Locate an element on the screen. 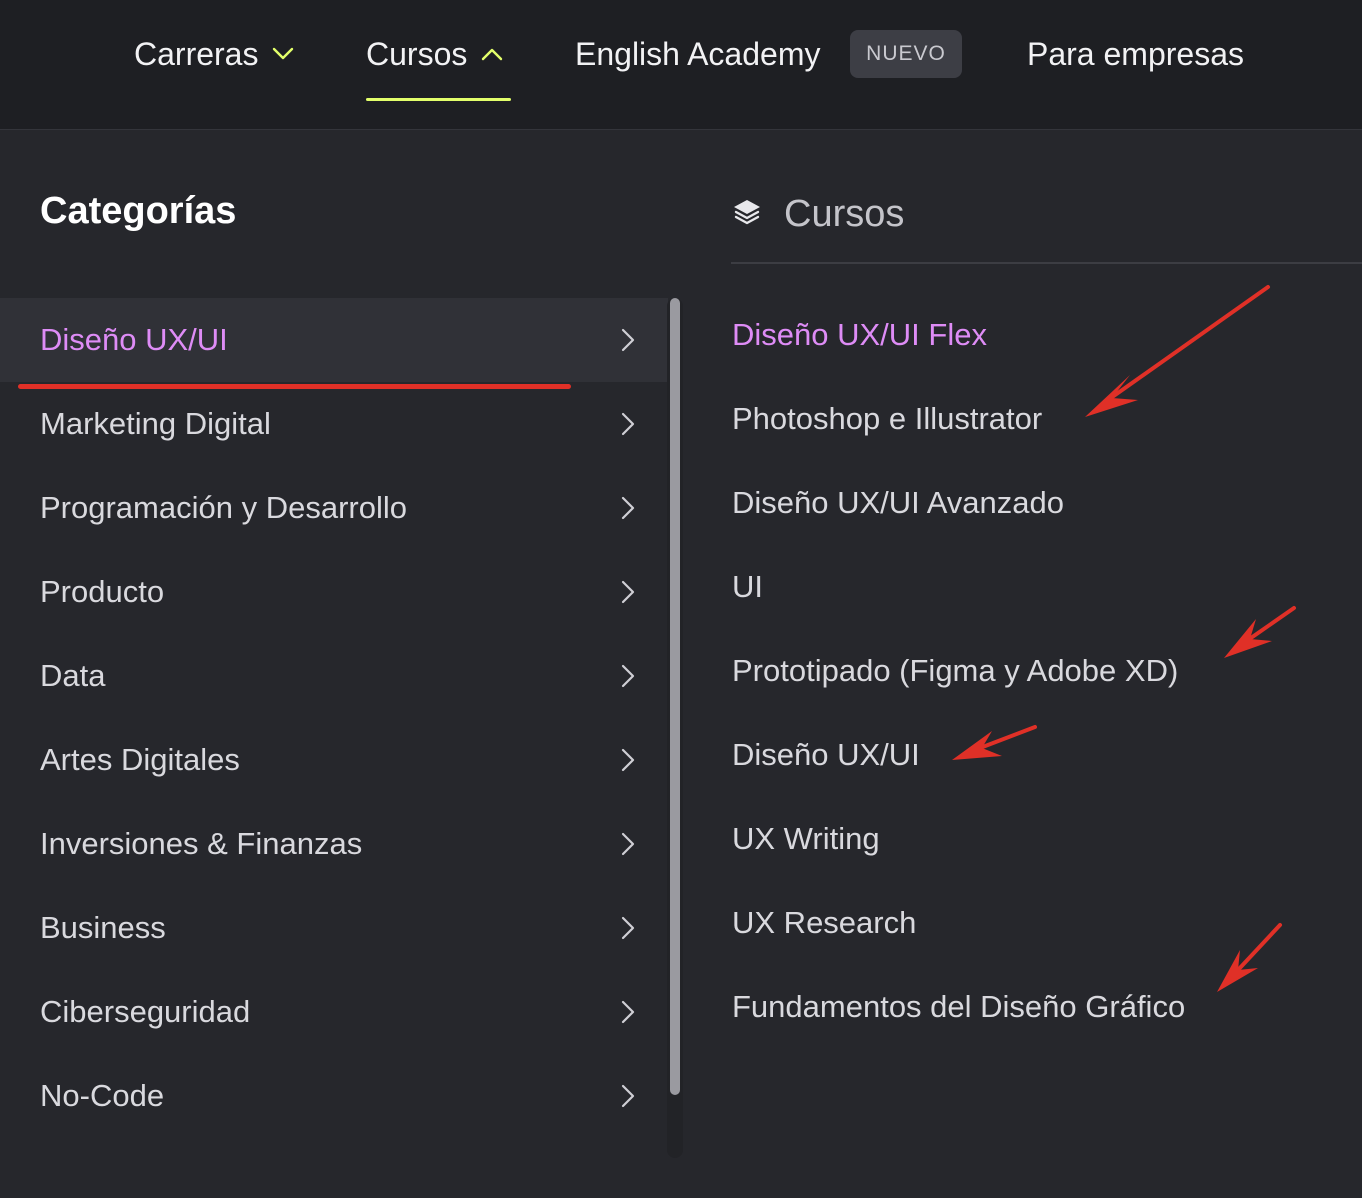 This screenshot has height=1198, width=1362. course-item: Photoshop e Illustrator is located at coordinates (958, 419).